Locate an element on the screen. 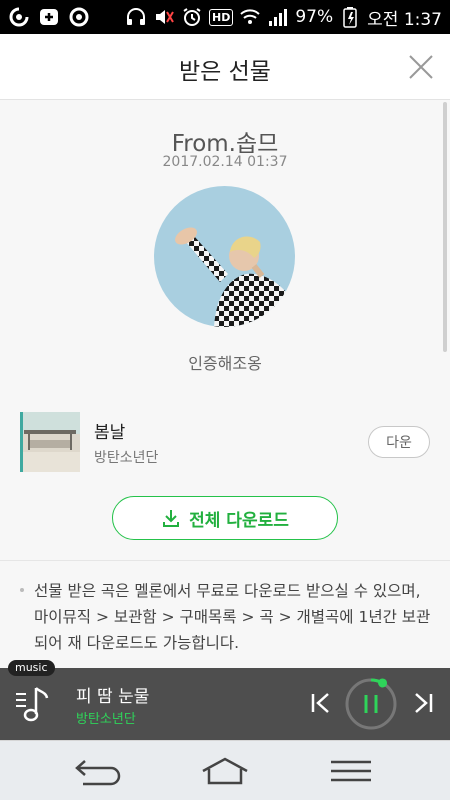  menu-icon is located at coordinates (351, 771).